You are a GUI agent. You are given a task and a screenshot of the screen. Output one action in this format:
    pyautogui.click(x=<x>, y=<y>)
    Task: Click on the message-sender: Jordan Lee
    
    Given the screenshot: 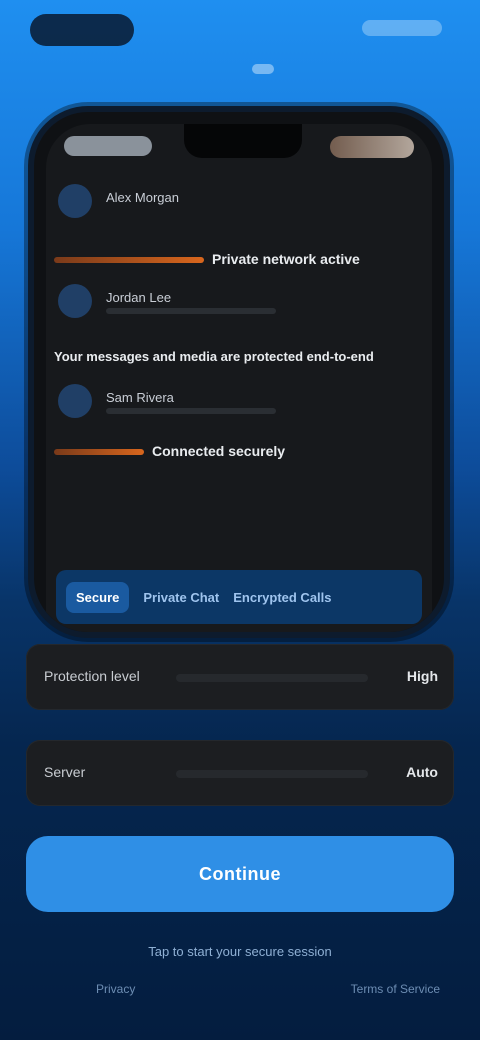 What is the action you would take?
    pyautogui.click(x=139, y=297)
    